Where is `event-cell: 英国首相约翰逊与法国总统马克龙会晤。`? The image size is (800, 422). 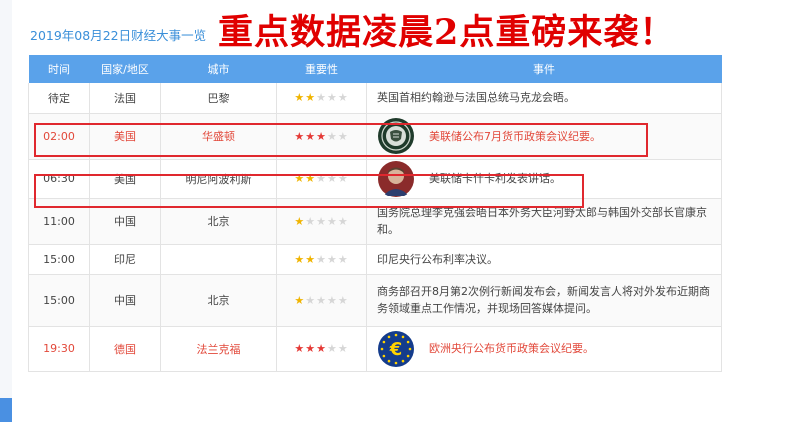
event-cell: 英国首相约翰逊与法国总统马克龙会晤。 is located at coordinates (544, 98).